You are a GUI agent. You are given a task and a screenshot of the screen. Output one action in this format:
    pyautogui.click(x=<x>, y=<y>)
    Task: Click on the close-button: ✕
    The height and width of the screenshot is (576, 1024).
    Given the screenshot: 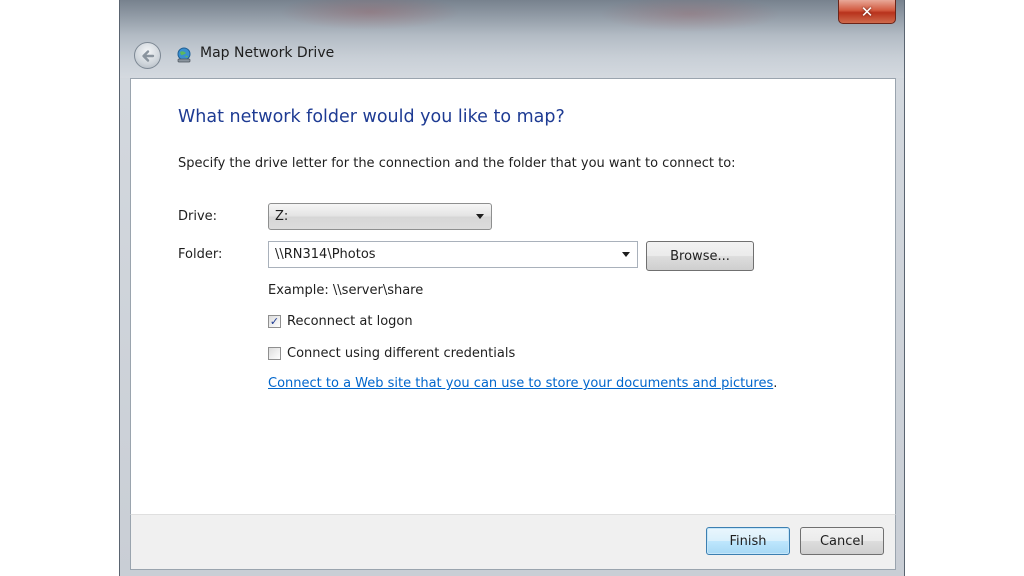 What is the action you would take?
    pyautogui.click(x=867, y=12)
    